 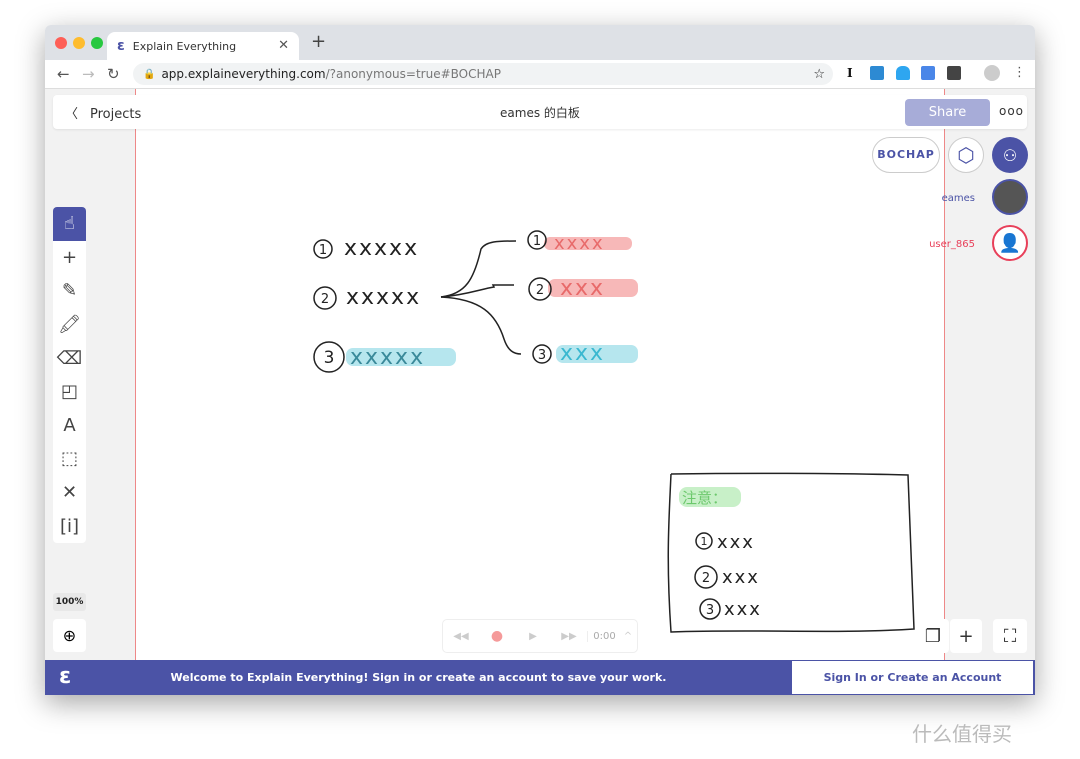 What do you see at coordinates (1019, 72) in the screenshot?
I see `browser-menu-icon: ⋮` at bounding box center [1019, 72].